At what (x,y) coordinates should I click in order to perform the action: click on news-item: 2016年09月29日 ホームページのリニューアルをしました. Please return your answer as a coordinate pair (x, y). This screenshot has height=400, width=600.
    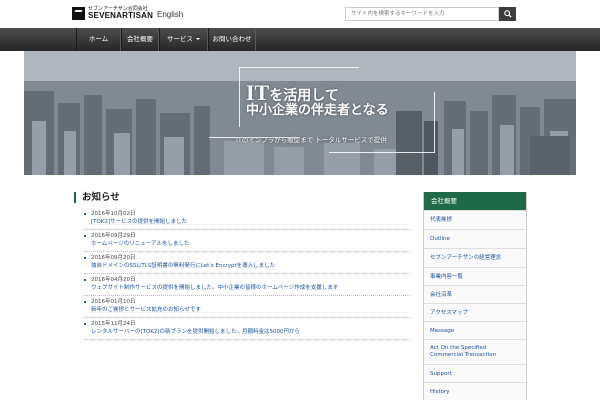
    Looking at the image, I should click on (247, 241).